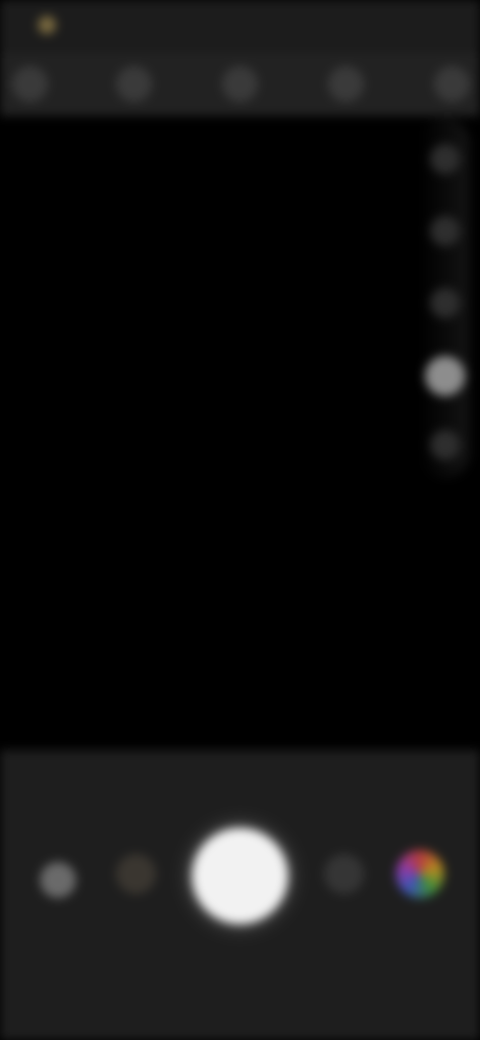 Image resolution: width=480 pixels, height=1040 pixels. Describe the element at coordinates (304, 989) in the screenshot. I see `mode-label-next` at that location.